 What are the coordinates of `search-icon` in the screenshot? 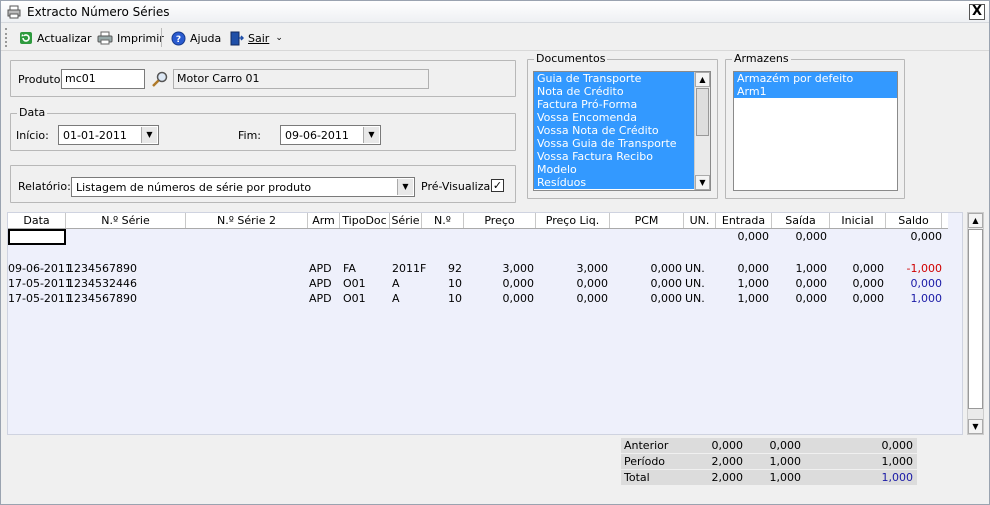 It's located at (160, 79).